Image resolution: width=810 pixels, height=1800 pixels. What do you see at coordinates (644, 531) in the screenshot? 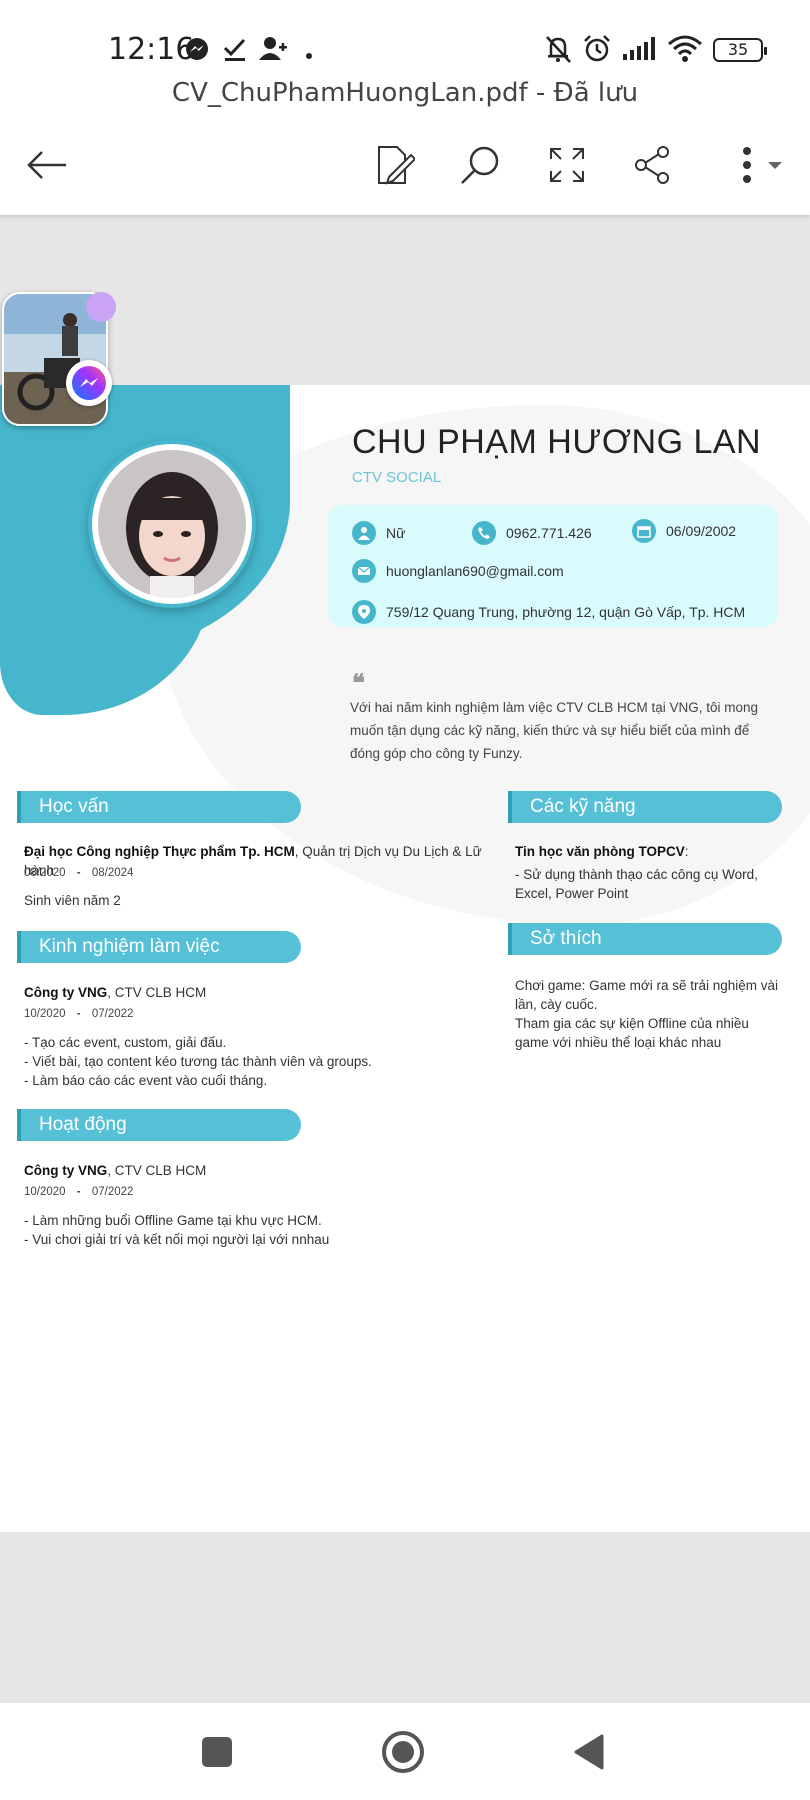
I see `calendar-icon` at bounding box center [644, 531].